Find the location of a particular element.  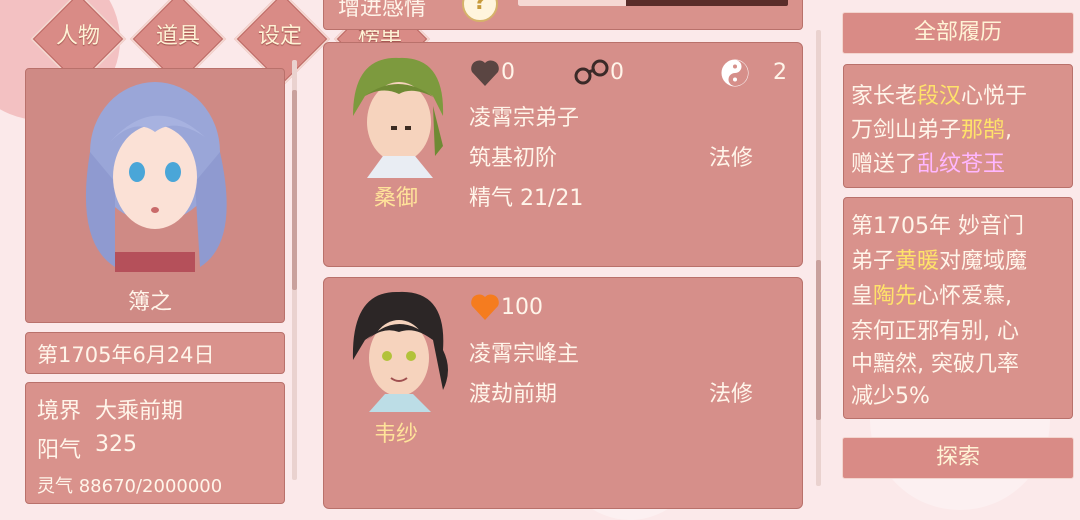

all-history-label: 全部履历 is located at coordinates (957, 32).